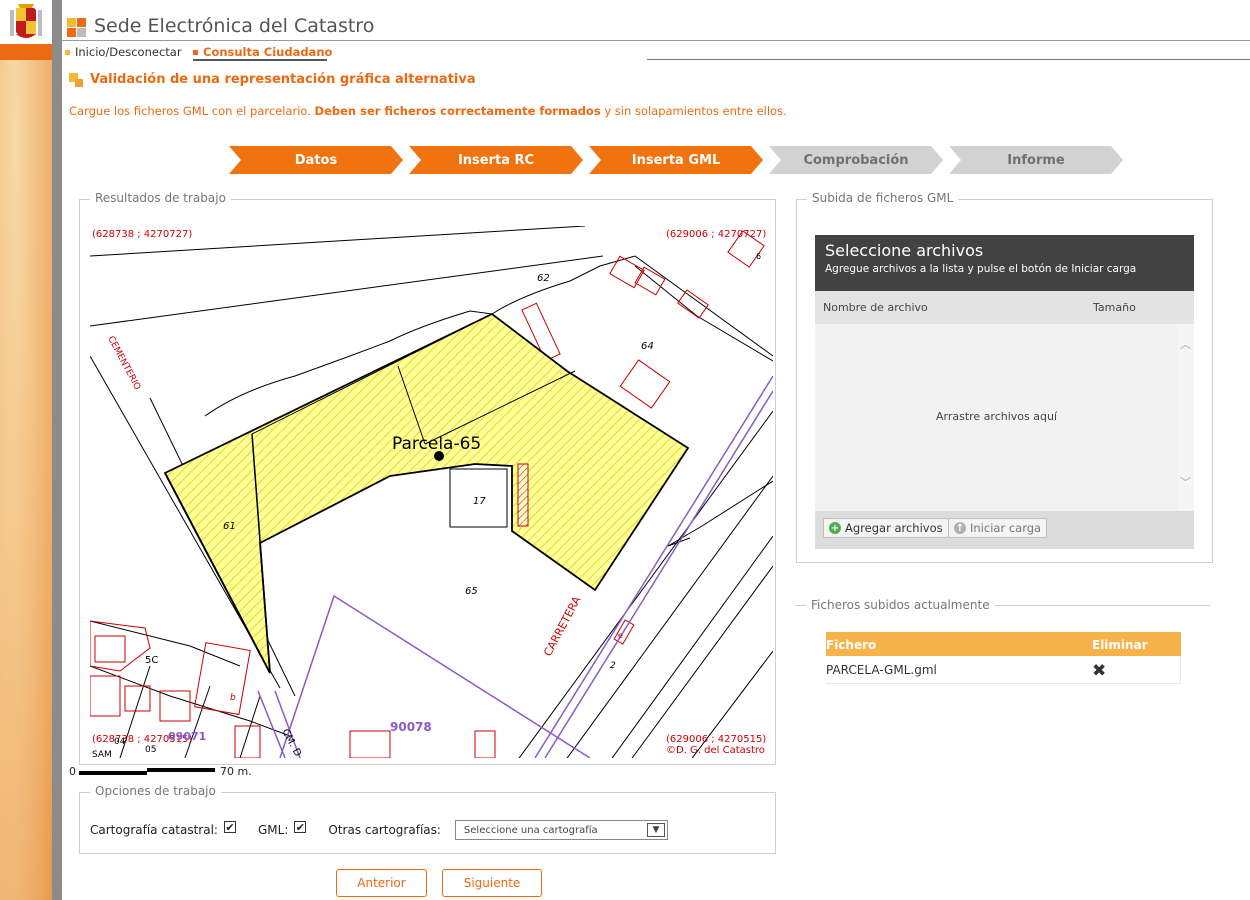  What do you see at coordinates (758, 256) in the screenshot?
I see `map-label-6: 6` at bounding box center [758, 256].